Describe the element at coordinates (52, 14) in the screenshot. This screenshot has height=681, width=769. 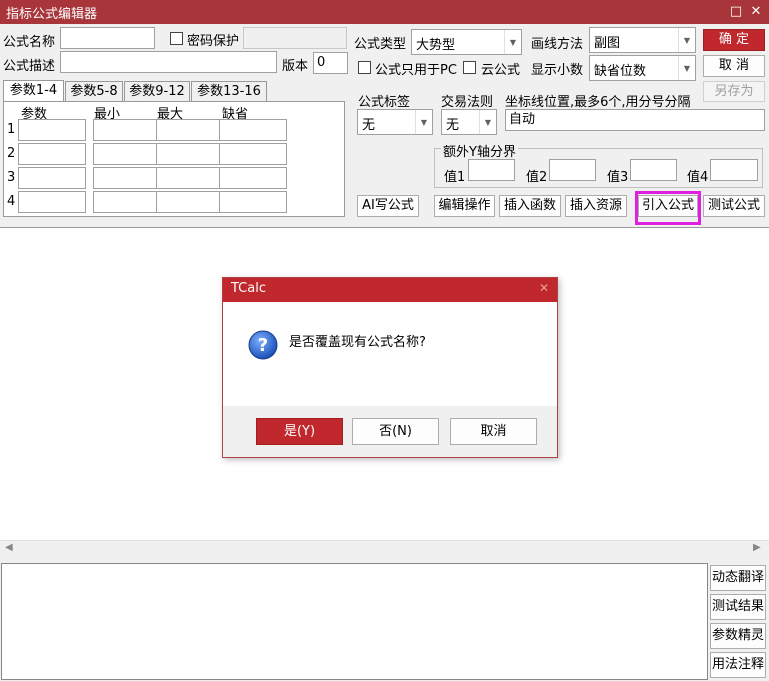
I see `window-title: 指标公式编辑器` at that location.